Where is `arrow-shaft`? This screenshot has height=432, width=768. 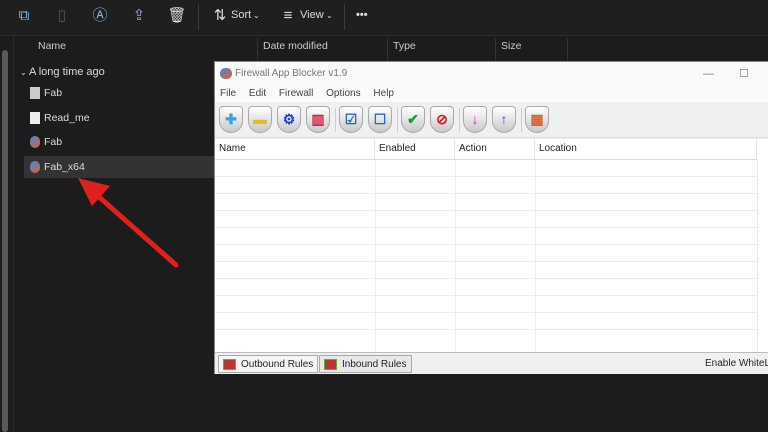 arrow-shaft is located at coordinates (137, 230).